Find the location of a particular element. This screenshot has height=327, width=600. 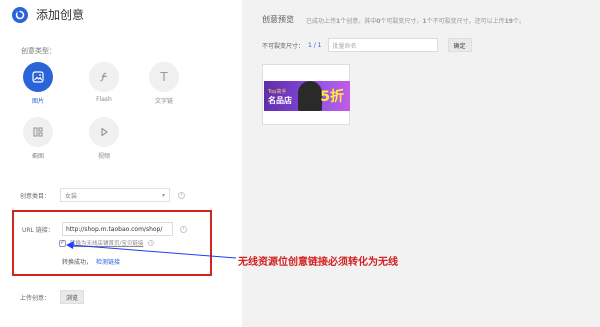

convert-checkbox: ✓ is located at coordinates (62, 243).